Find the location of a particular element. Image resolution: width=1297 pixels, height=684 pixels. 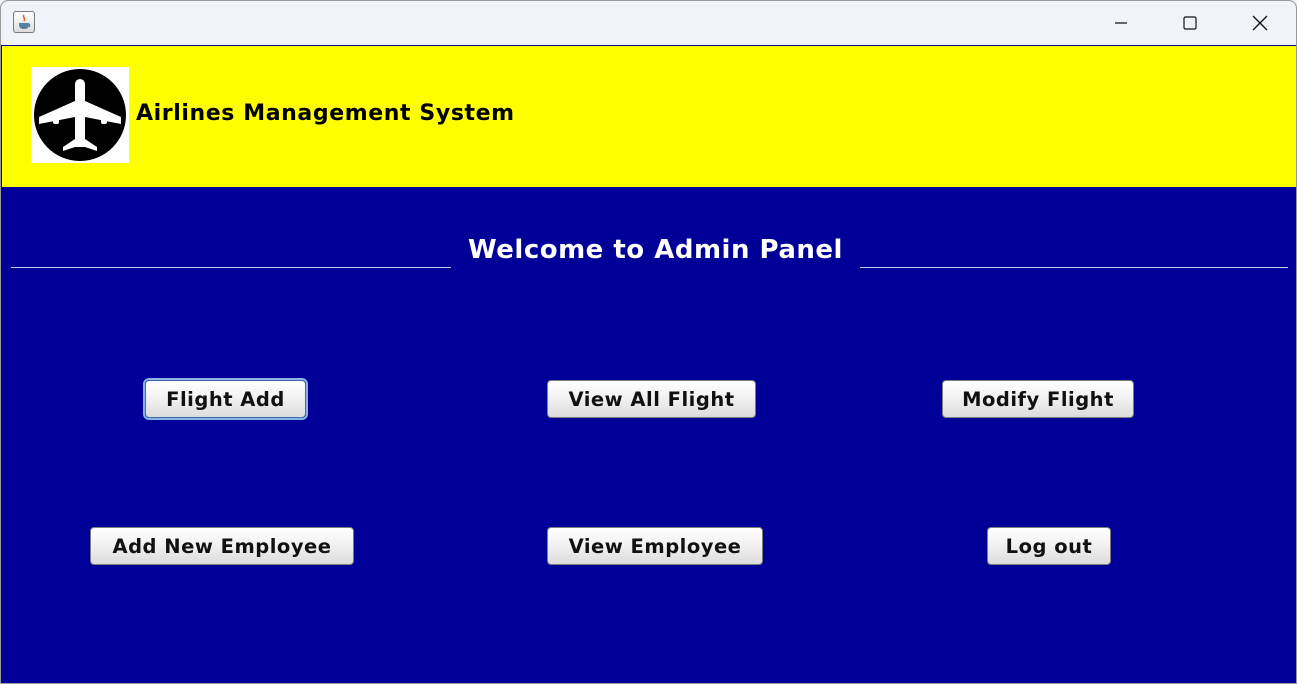

heading-divider-left is located at coordinates (231, 267).